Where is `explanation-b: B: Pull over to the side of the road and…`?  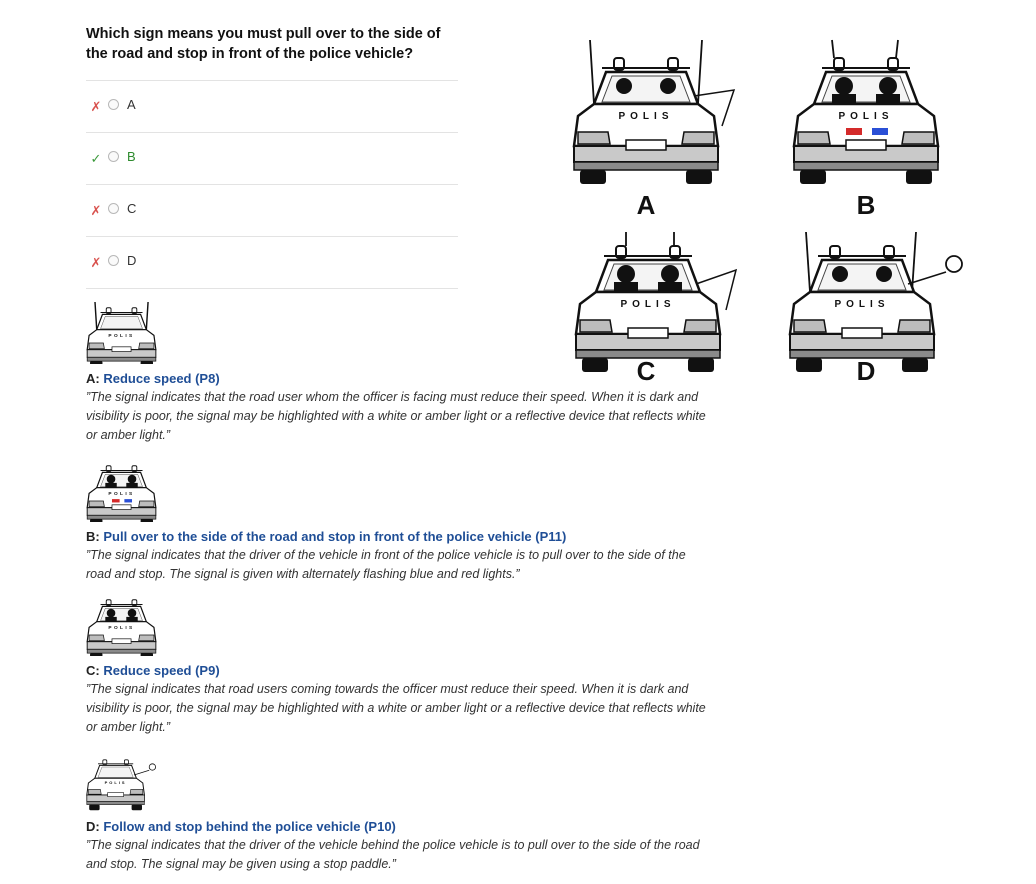 explanation-b: B: Pull over to the side of the road and… is located at coordinates (396, 522).